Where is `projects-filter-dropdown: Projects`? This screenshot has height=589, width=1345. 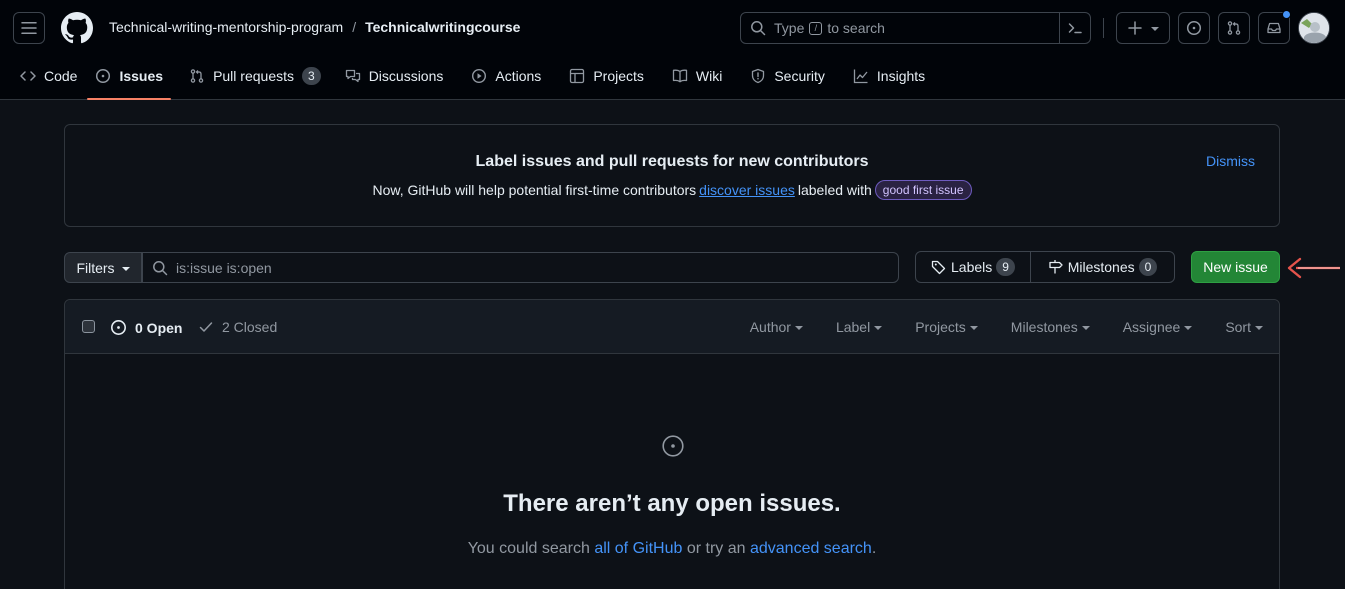
projects-filter-dropdown: Projects is located at coordinates (946, 327).